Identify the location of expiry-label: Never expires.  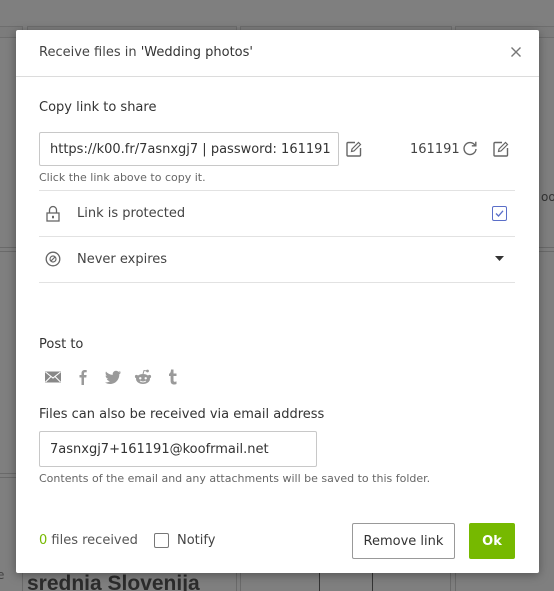
(122, 259).